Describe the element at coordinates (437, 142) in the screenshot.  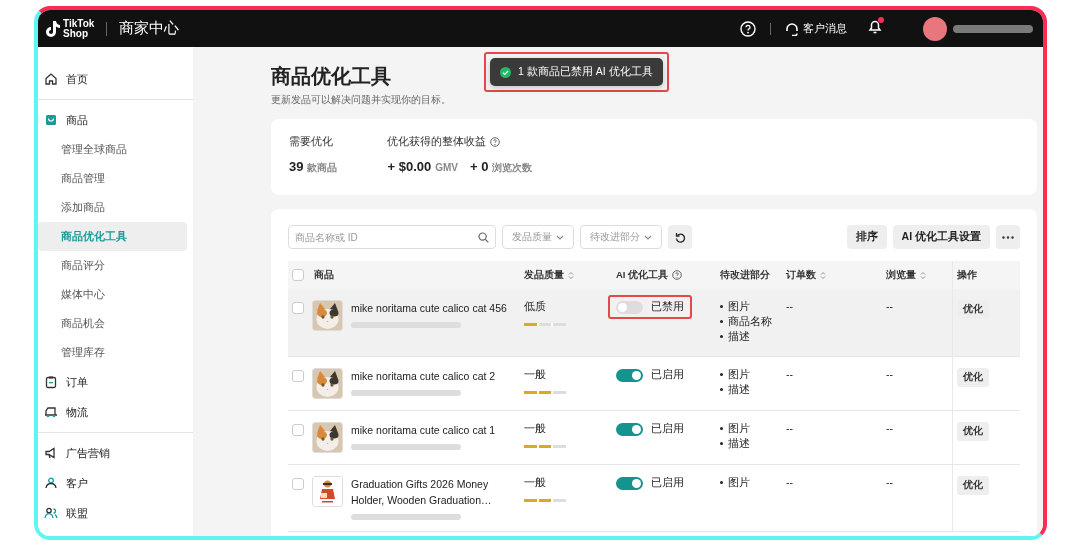
I see `summary-label: 优化获得的整体收益` at that location.